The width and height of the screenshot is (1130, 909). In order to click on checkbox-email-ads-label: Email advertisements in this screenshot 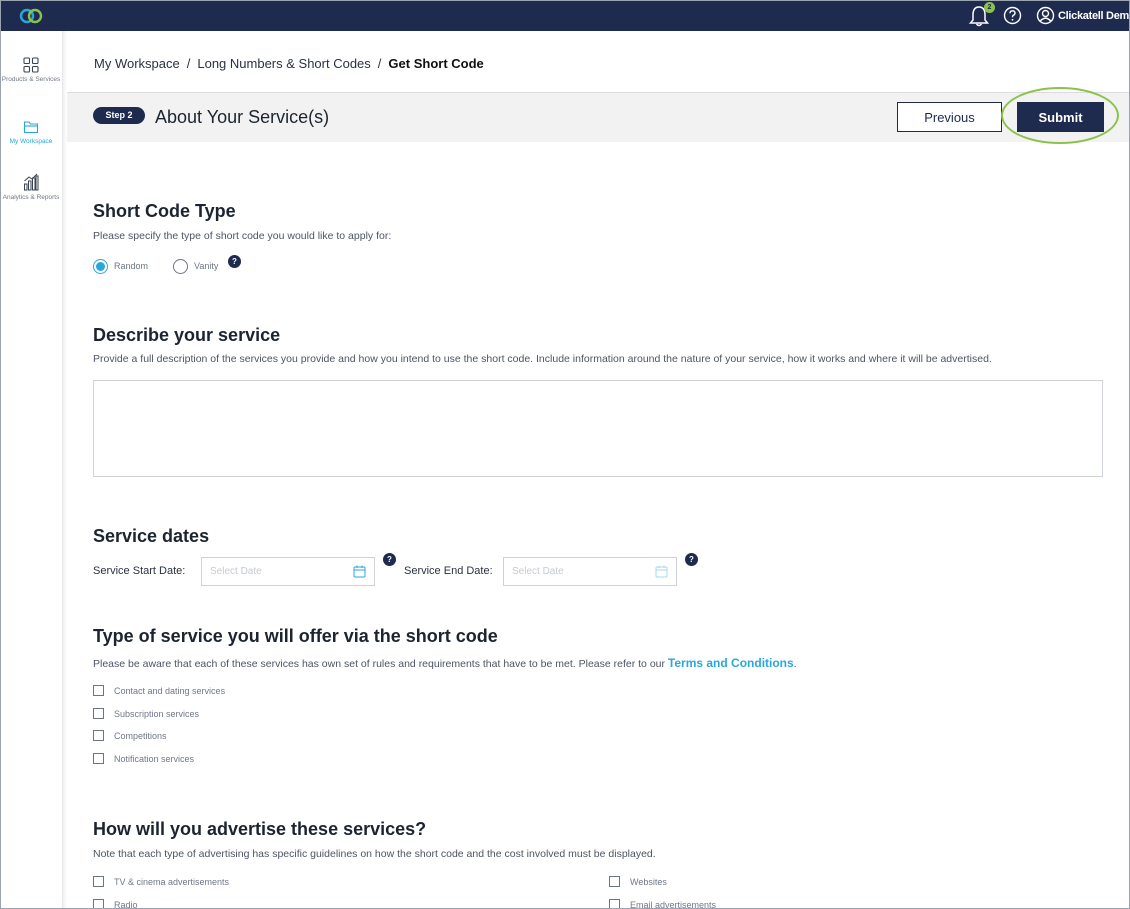, I will do `click(673, 904)`.